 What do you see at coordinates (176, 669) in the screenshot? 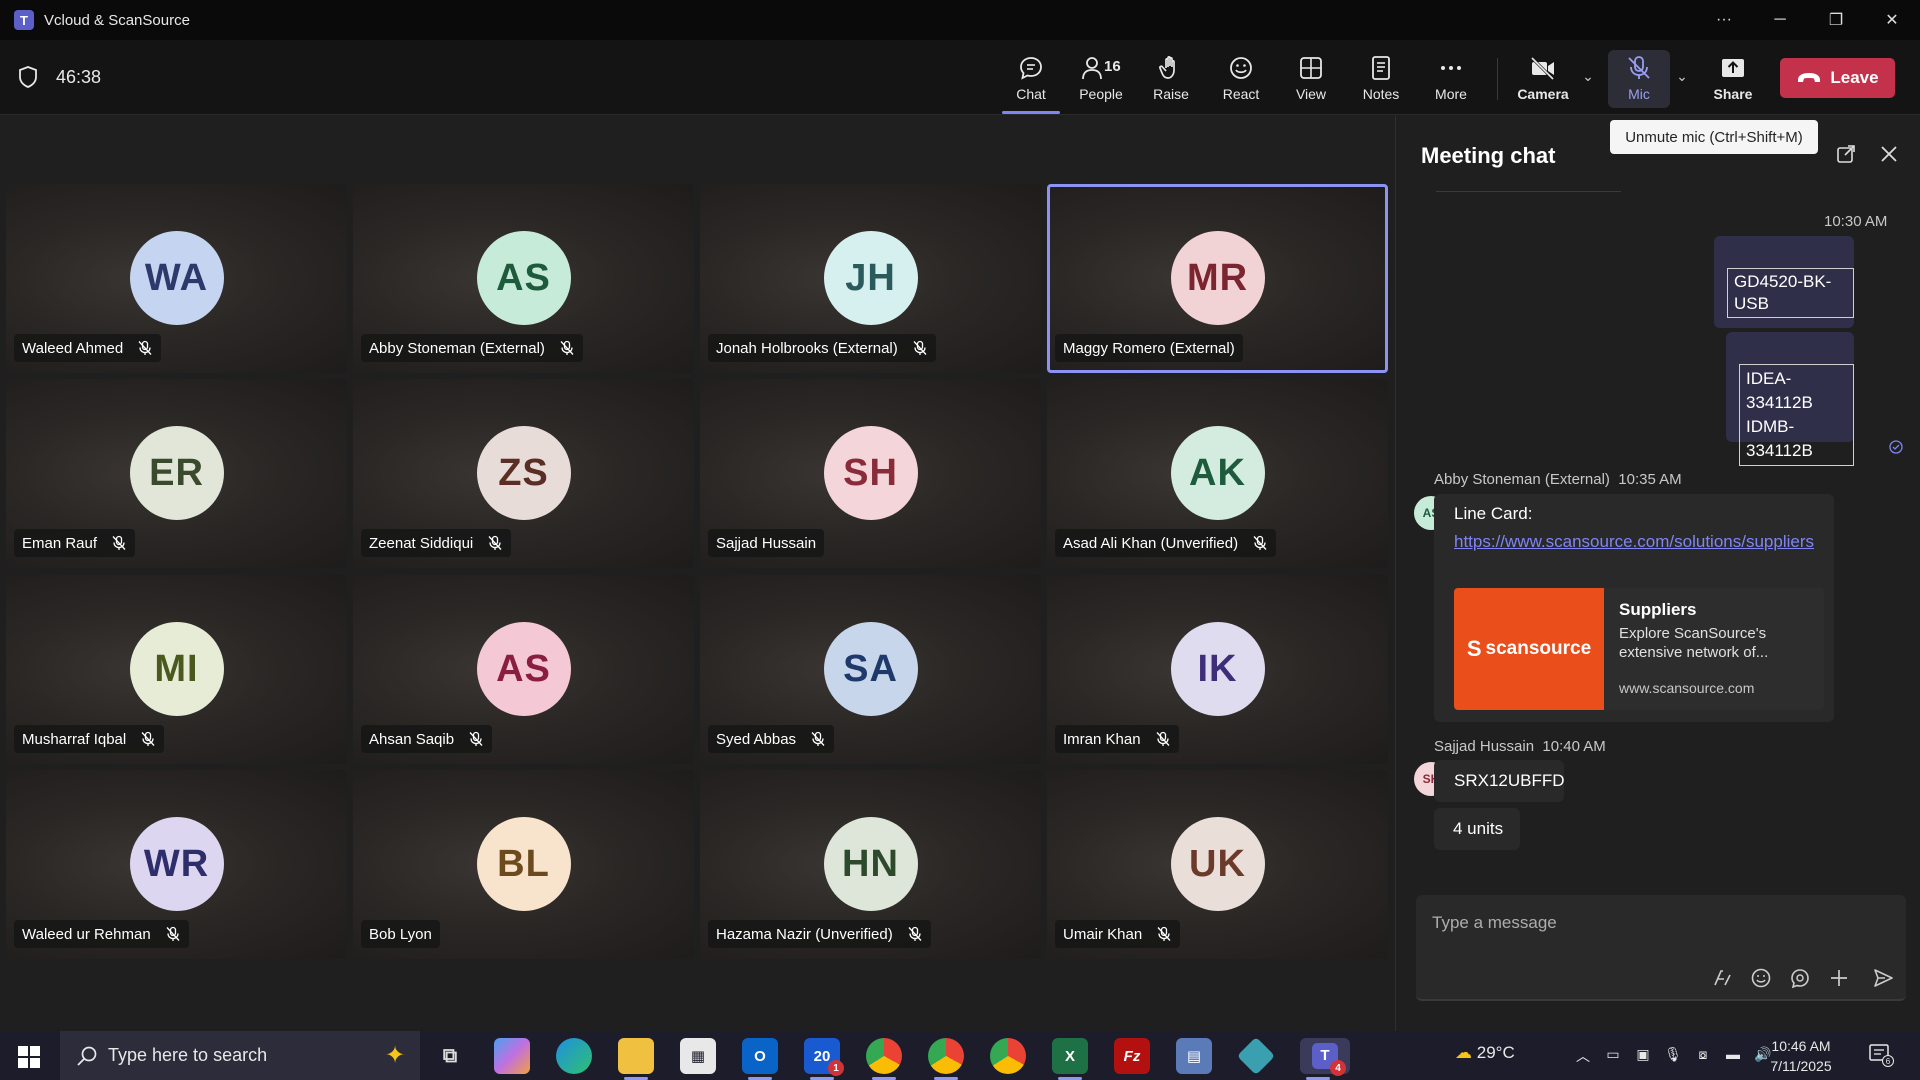
I see `participant-tile: MI Musharraf Iqbal` at bounding box center [176, 669].